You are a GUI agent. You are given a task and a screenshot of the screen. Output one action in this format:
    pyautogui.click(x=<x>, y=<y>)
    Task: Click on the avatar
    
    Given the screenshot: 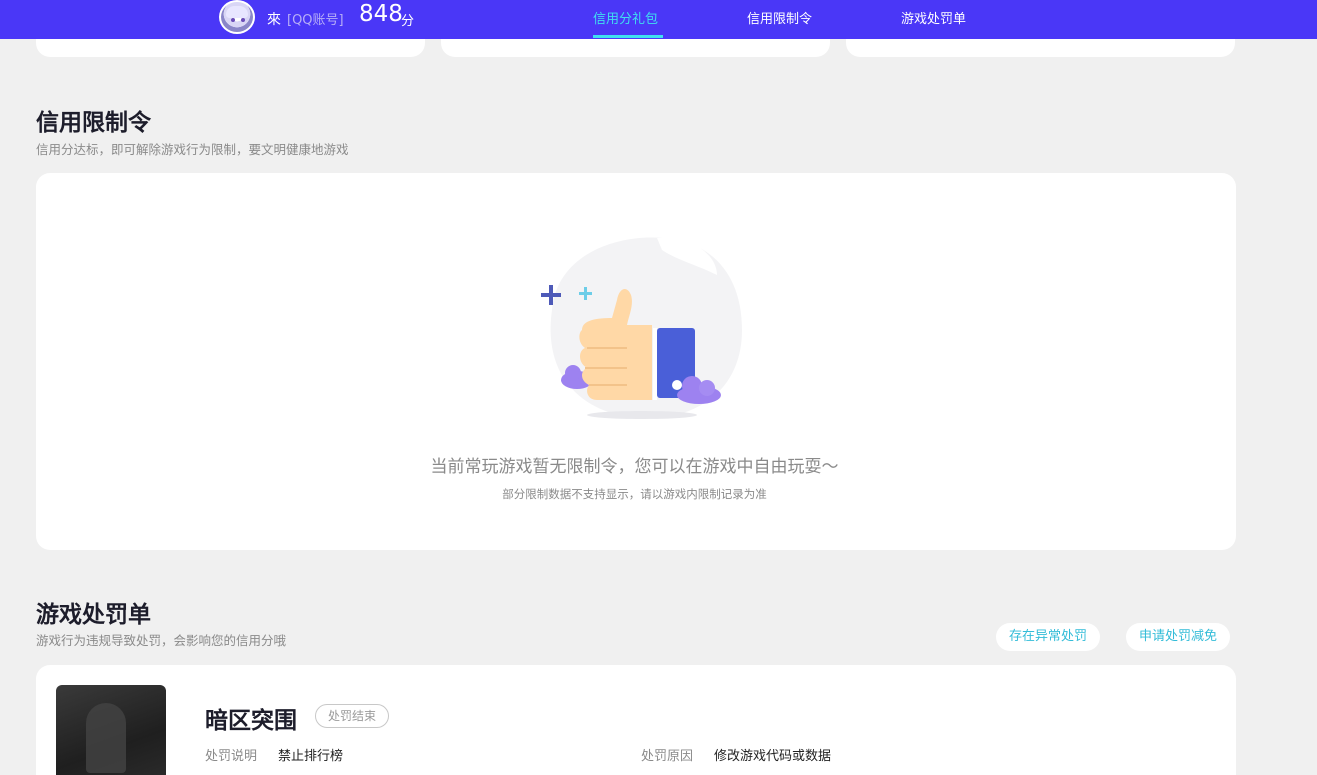 What is the action you would take?
    pyautogui.click(x=237, y=17)
    